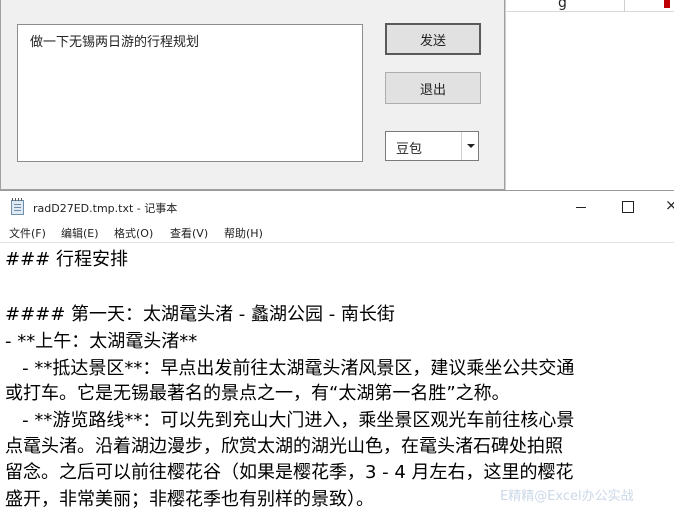  Describe the element at coordinates (189, 499) in the screenshot. I see `text-line: 盛开，非常美丽；非樱花季也有别样的景致）。` at that location.